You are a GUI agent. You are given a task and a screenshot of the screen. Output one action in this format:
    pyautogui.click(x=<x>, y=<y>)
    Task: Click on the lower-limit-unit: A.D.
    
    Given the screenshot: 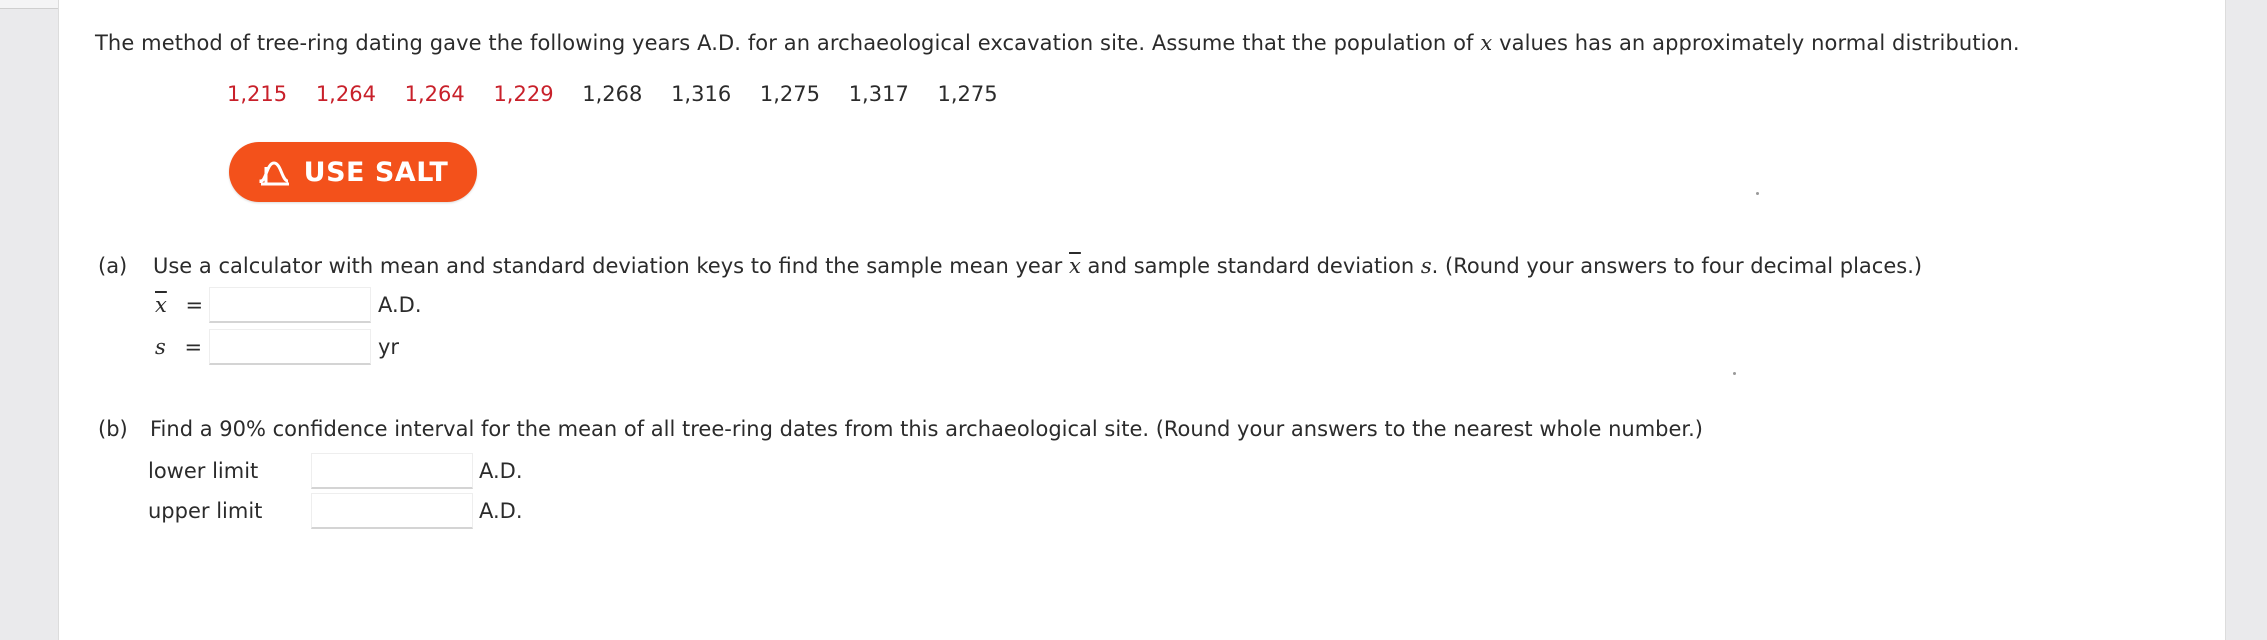 What is the action you would take?
    pyautogui.click(x=501, y=471)
    